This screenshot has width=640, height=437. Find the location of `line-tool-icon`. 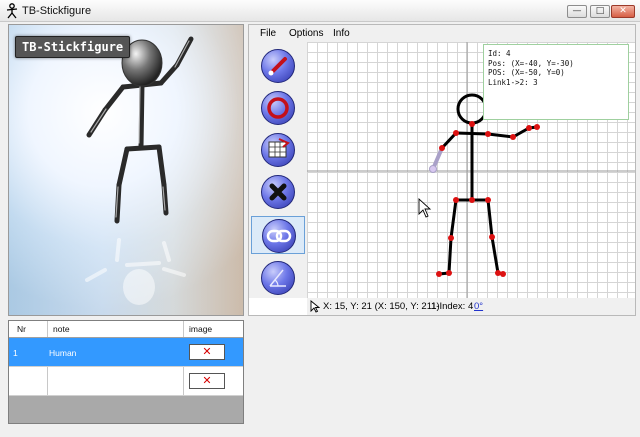

line-tool-icon is located at coordinates (277, 66).